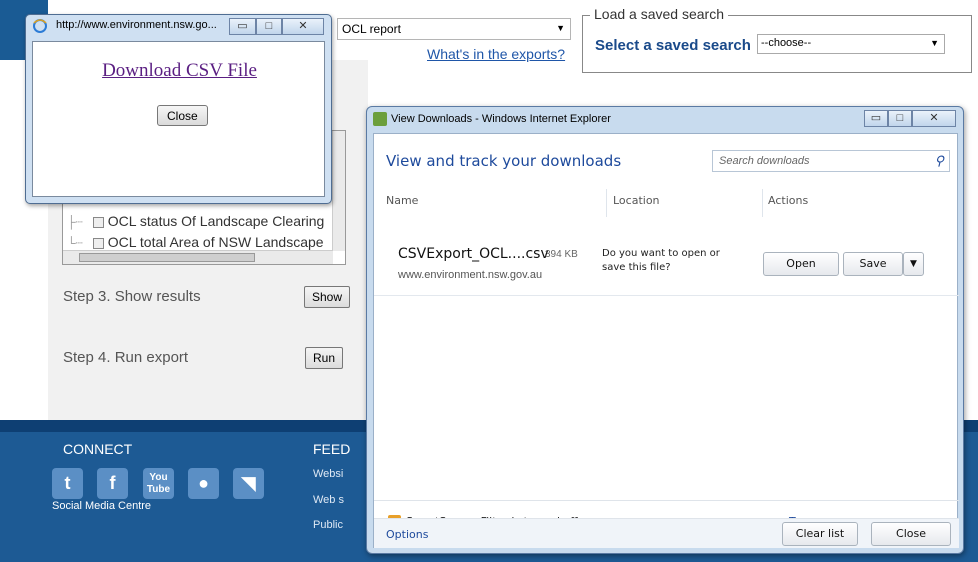 The height and width of the screenshot is (562, 978). Describe the element at coordinates (179, 71) in the screenshot. I see `download-csv-link: Download CSV File` at that location.